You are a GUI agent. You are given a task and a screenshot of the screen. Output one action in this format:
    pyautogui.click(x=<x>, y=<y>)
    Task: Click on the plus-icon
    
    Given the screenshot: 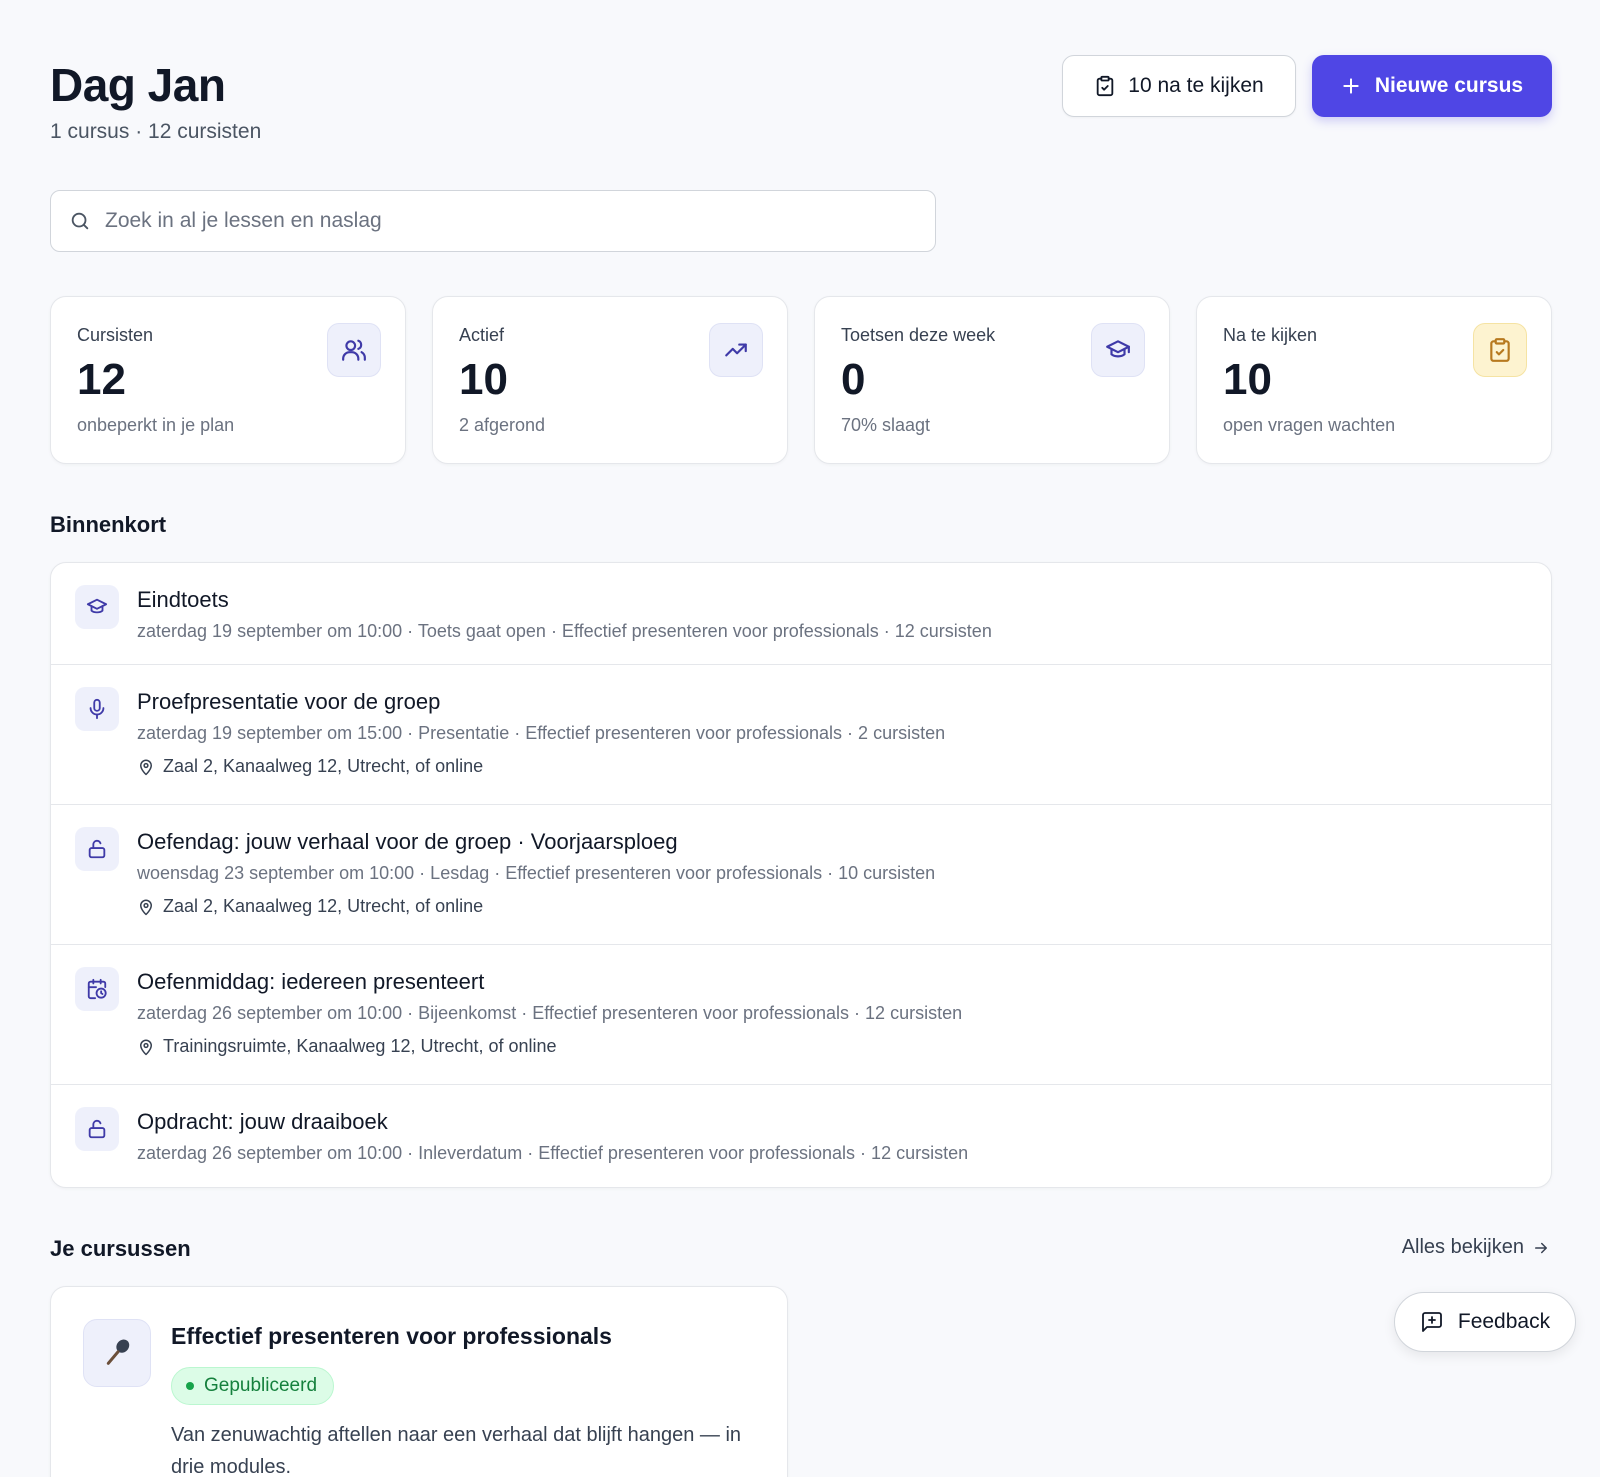 What is the action you would take?
    pyautogui.click(x=1351, y=86)
    